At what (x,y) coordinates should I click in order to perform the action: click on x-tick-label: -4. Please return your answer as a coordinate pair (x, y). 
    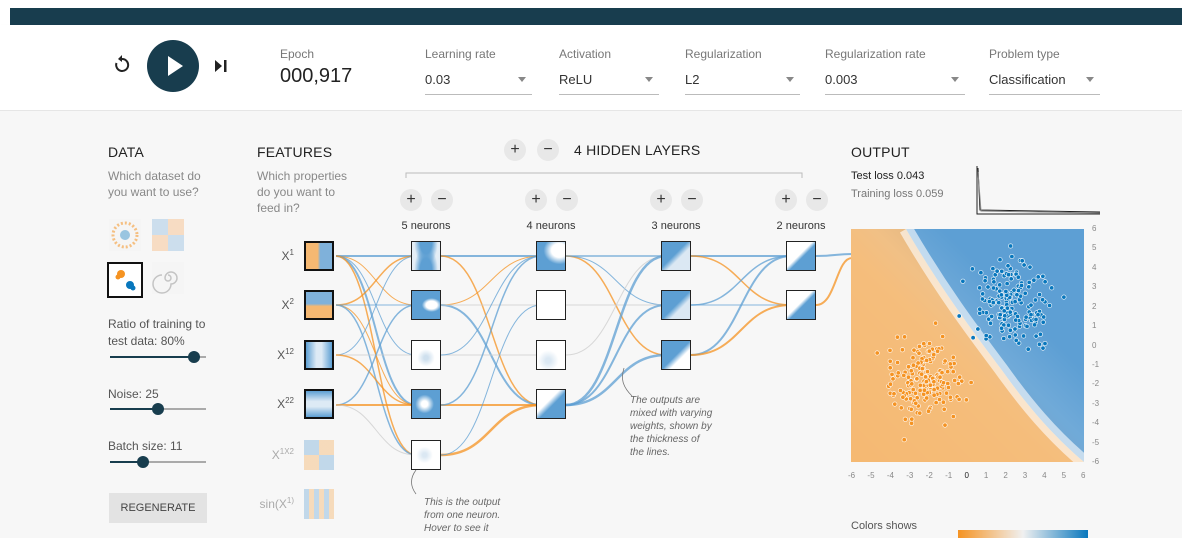
    Looking at the image, I should click on (890, 475).